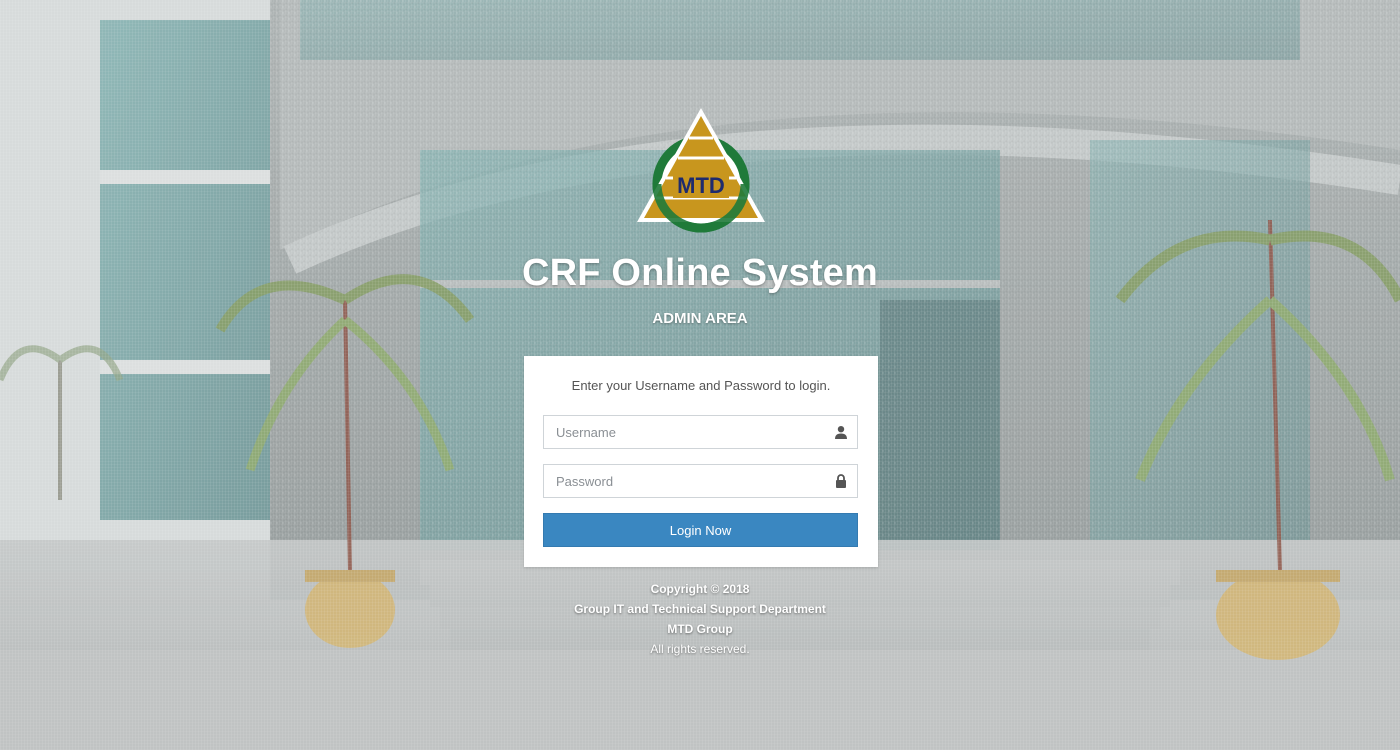 The width and height of the screenshot is (1400, 750). I want to click on page-title: CRF Online System, so click(700, 273).